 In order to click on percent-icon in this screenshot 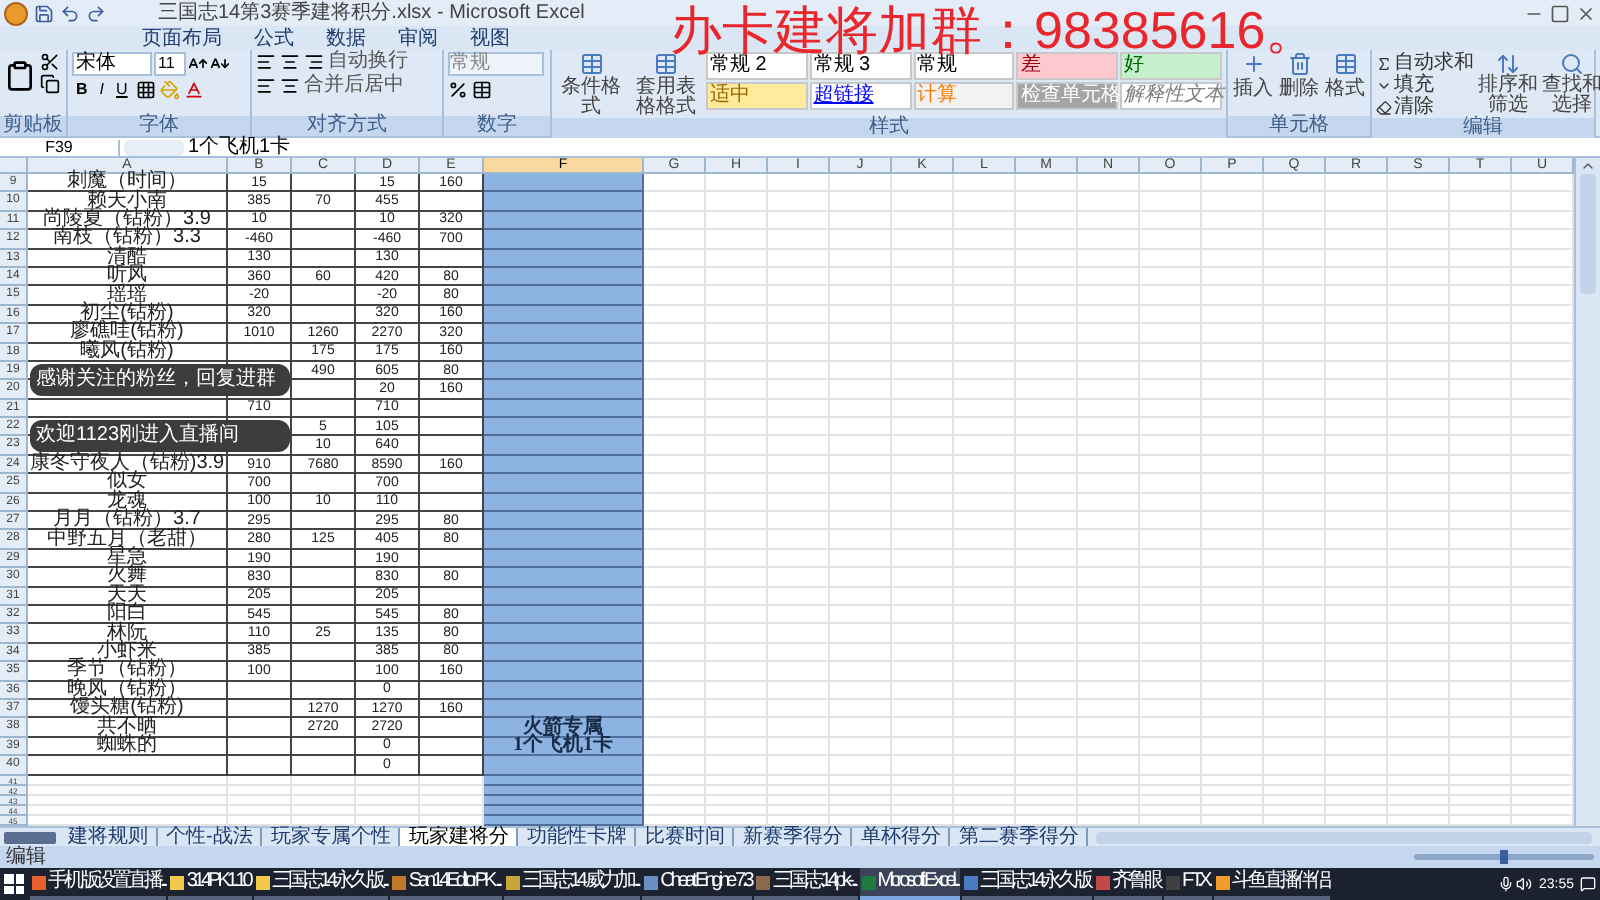, I will do `click(458, 90)`.